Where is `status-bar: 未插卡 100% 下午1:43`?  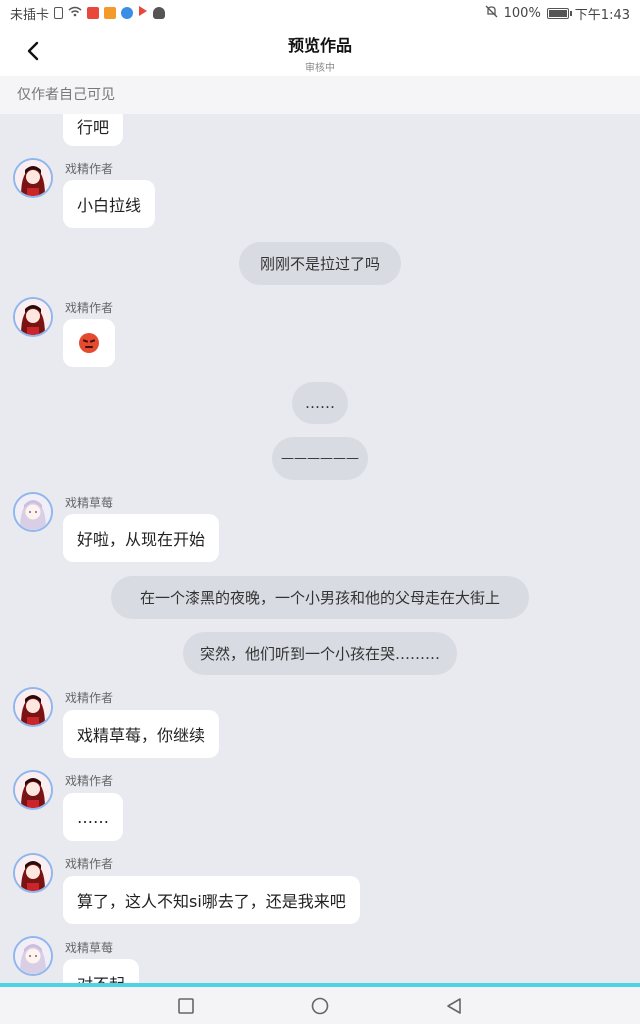 status-bar: 未插卡 100% 下午1:43 is located at coordinates (320, 13).